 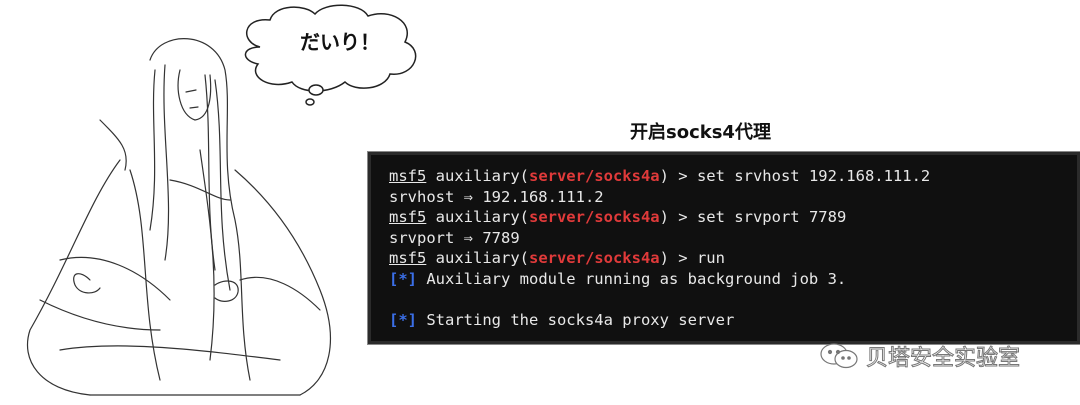 What do you see at coordinates (340, 42) in the screenshot?
I see `bubble-text: だいり！` at bounding box center [340, 42].